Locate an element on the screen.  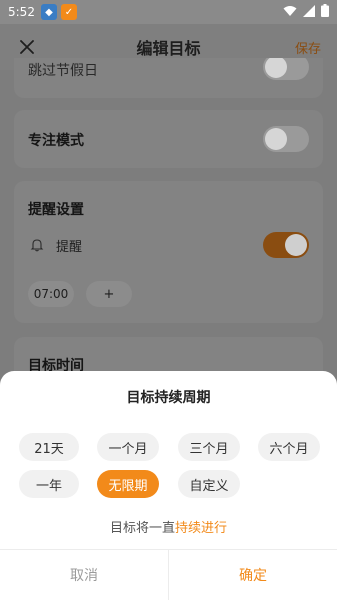
duration-option-custom: 自定义 is located at coordinates (209, 484).